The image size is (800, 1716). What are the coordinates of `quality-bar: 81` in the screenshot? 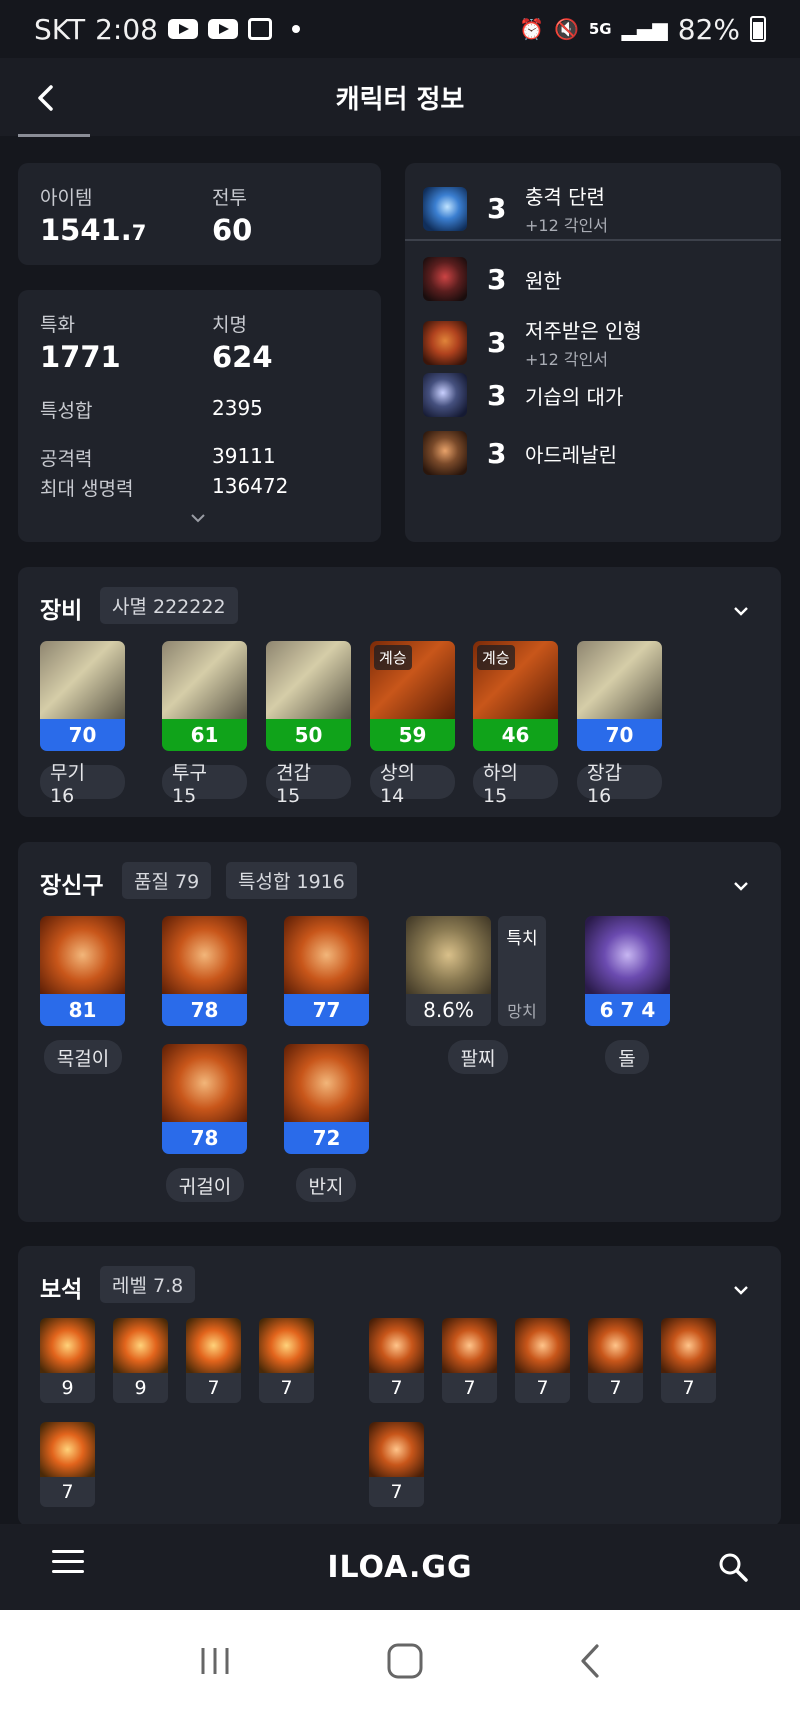 It's located at (82, 1010).